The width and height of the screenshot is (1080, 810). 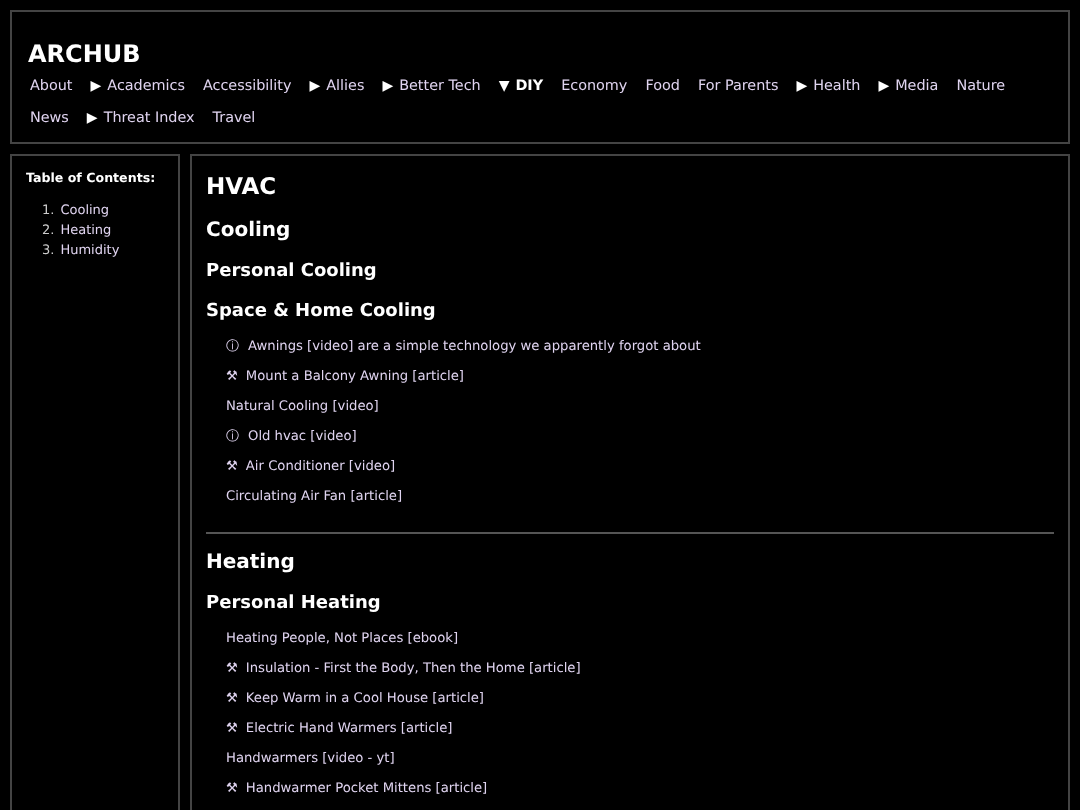 What do you see at coordinates (84, 54) in the screenshot?
I see `site-title: ARCHUB` at bounding box center [84, 54].